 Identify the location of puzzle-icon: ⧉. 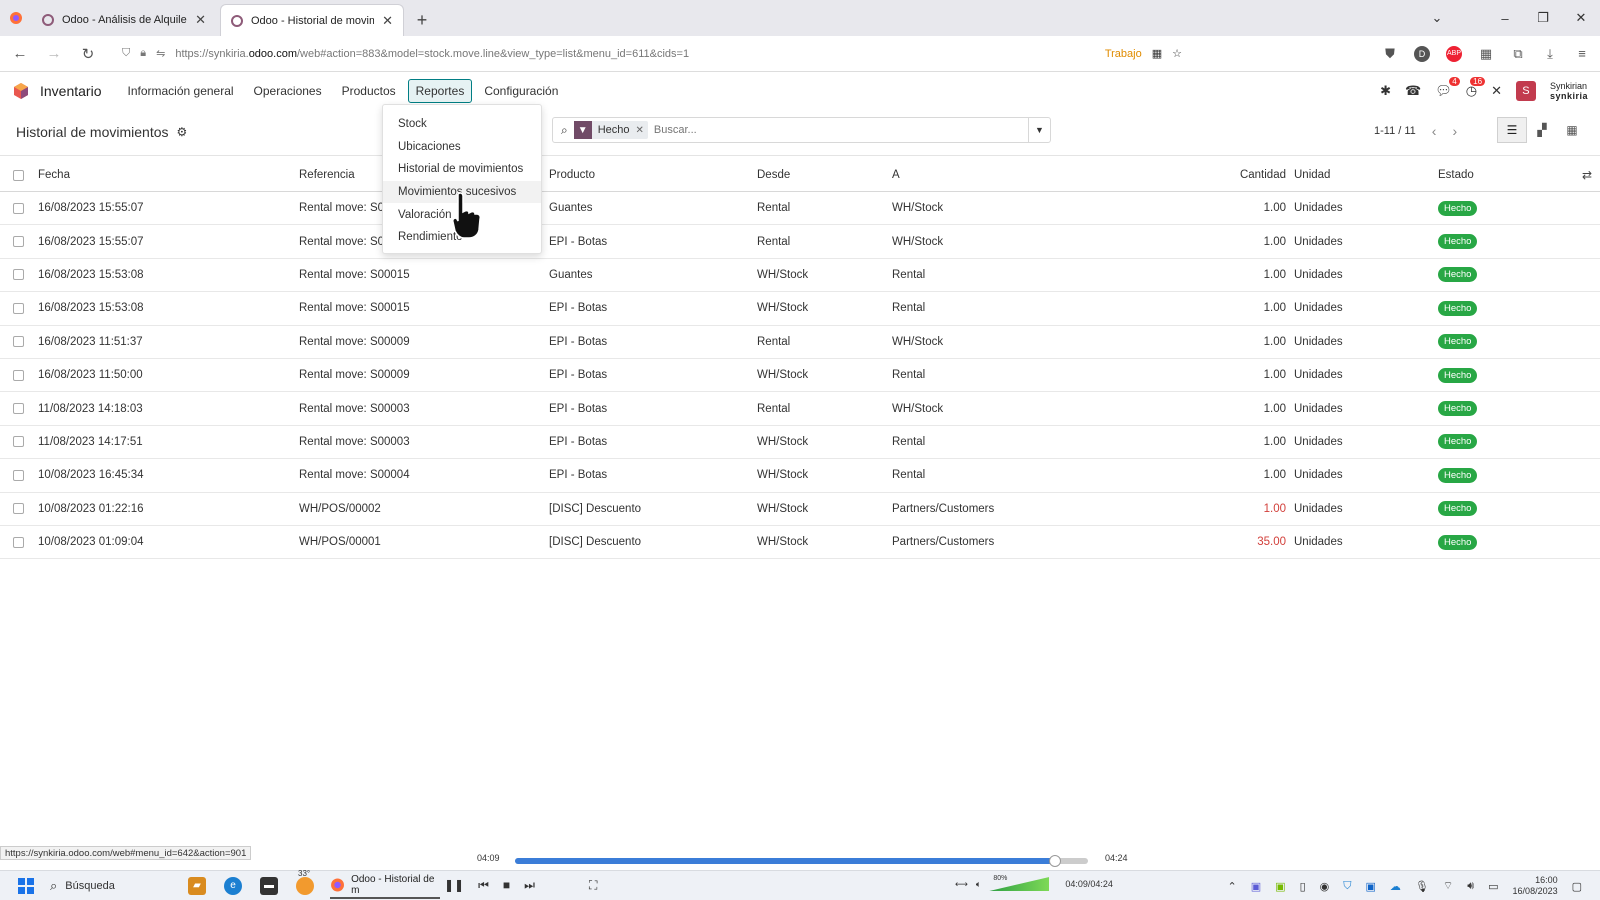
(1518, 54).